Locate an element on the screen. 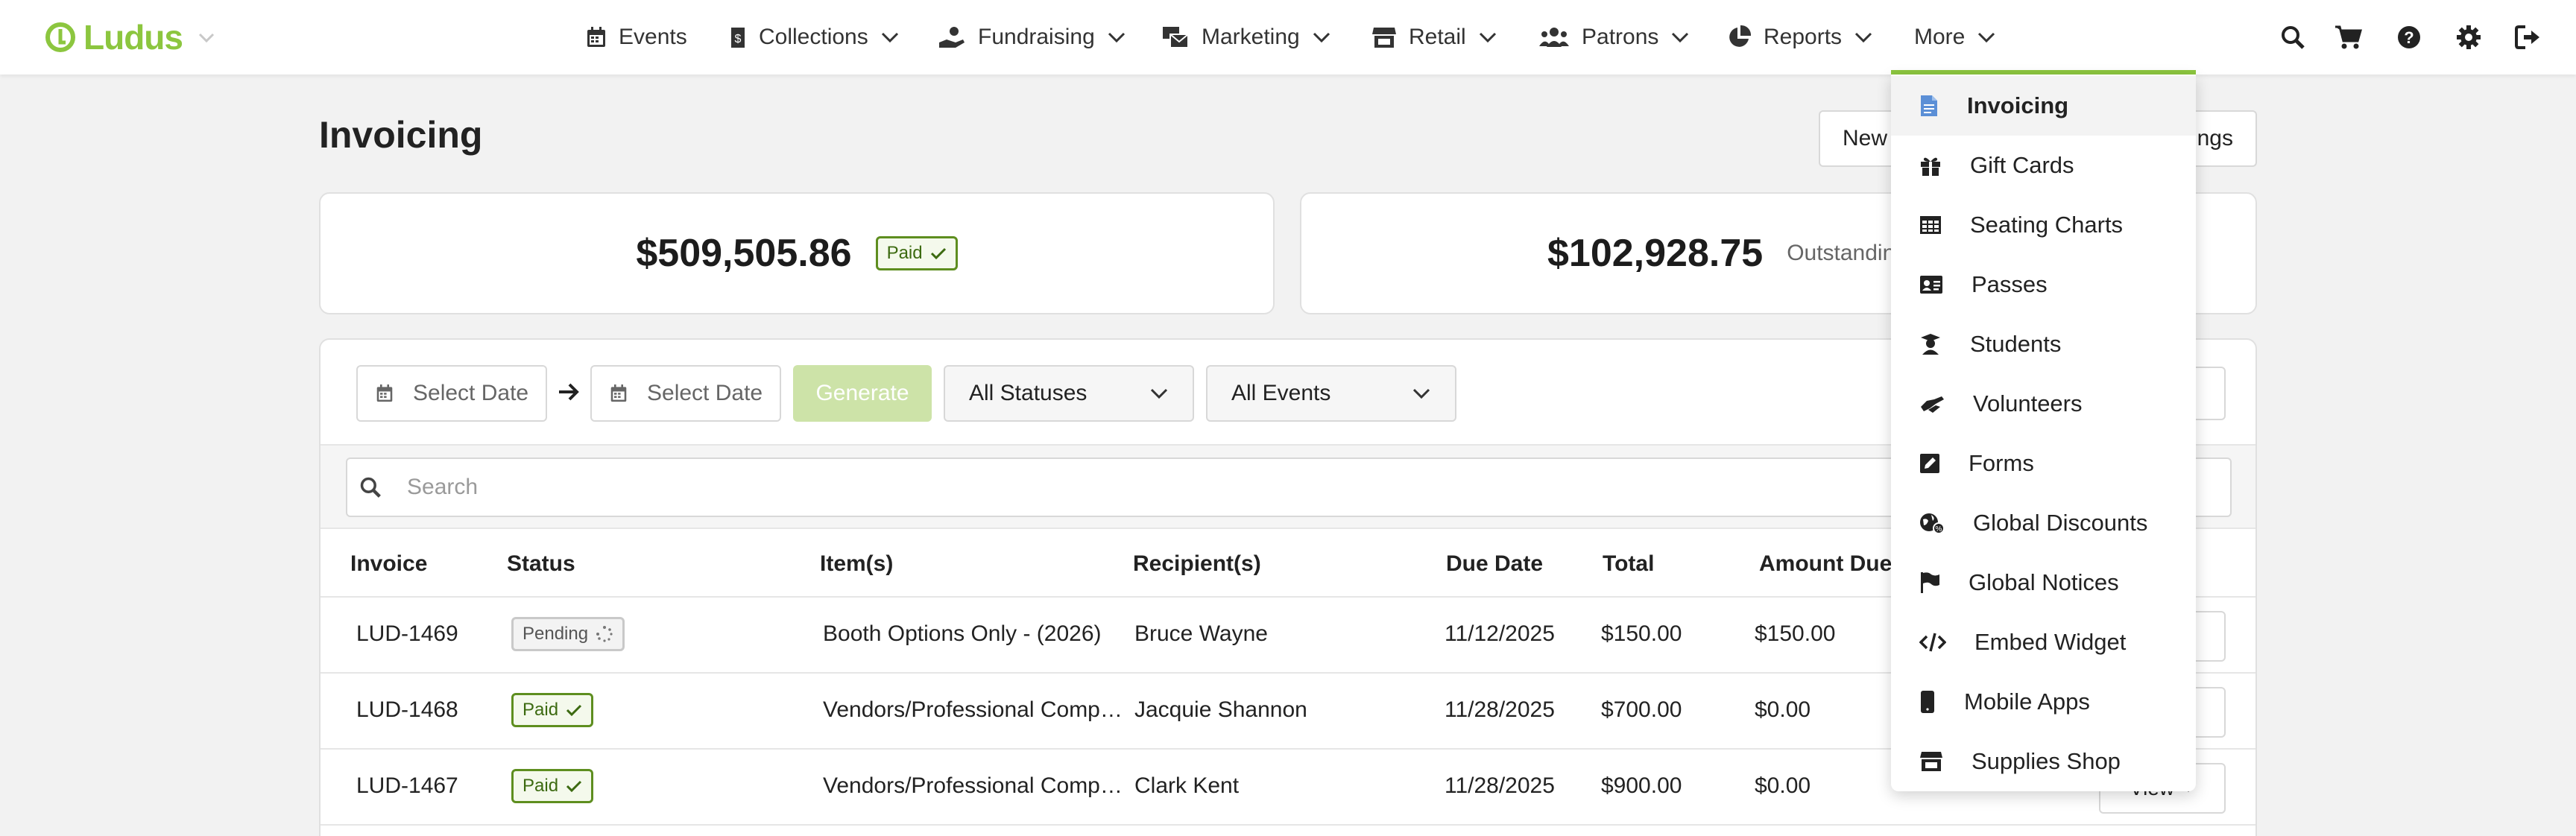 The width and height of the screenshot is (2576, 836). nav-reports-label: Reports is located at coordinates (1804, 37).